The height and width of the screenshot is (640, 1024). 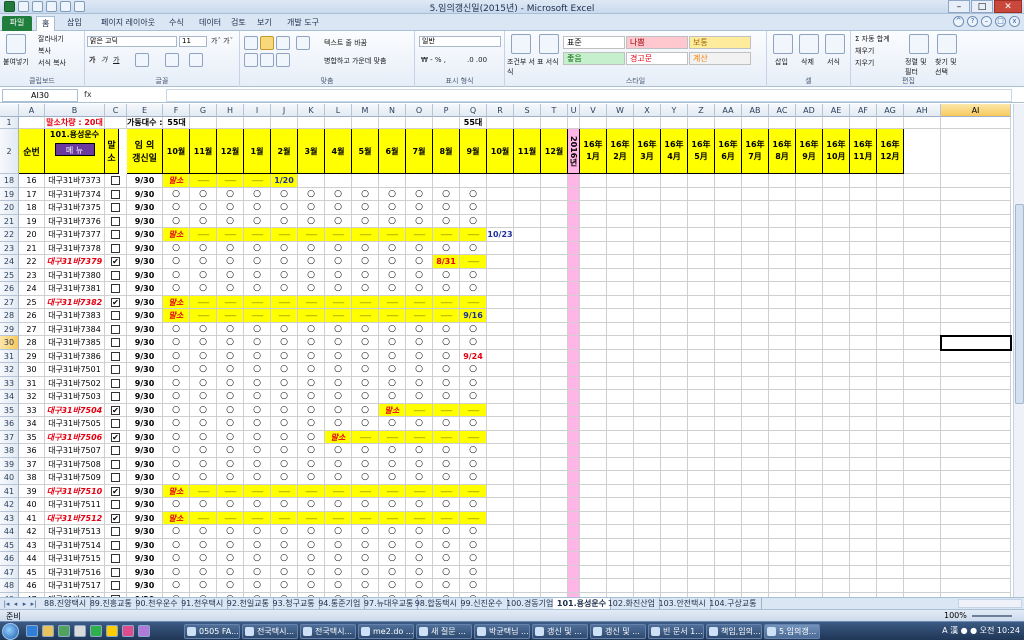 What do you see at coordinates (10, 631) in the screenshot?
I see `start-button` at bounding box center [10, 631].